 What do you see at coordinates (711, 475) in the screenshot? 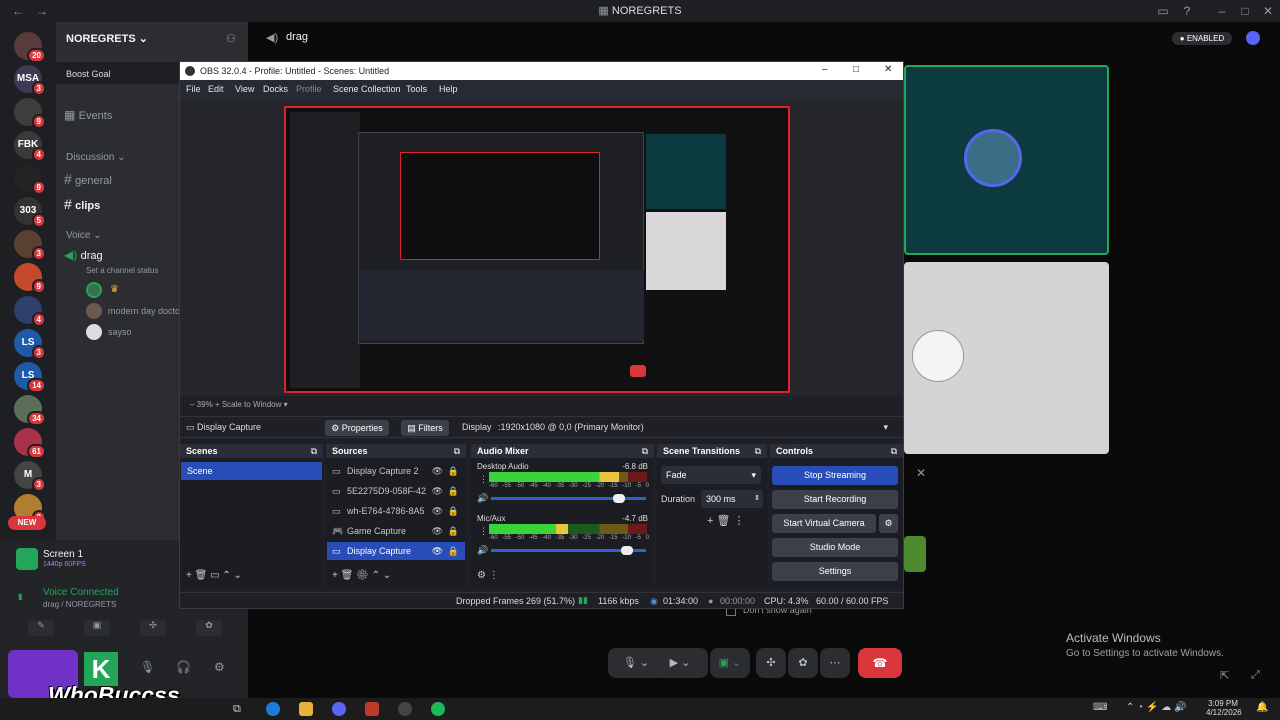
I see `transition-select: Fade ▾` at bounding box center [711, 475].